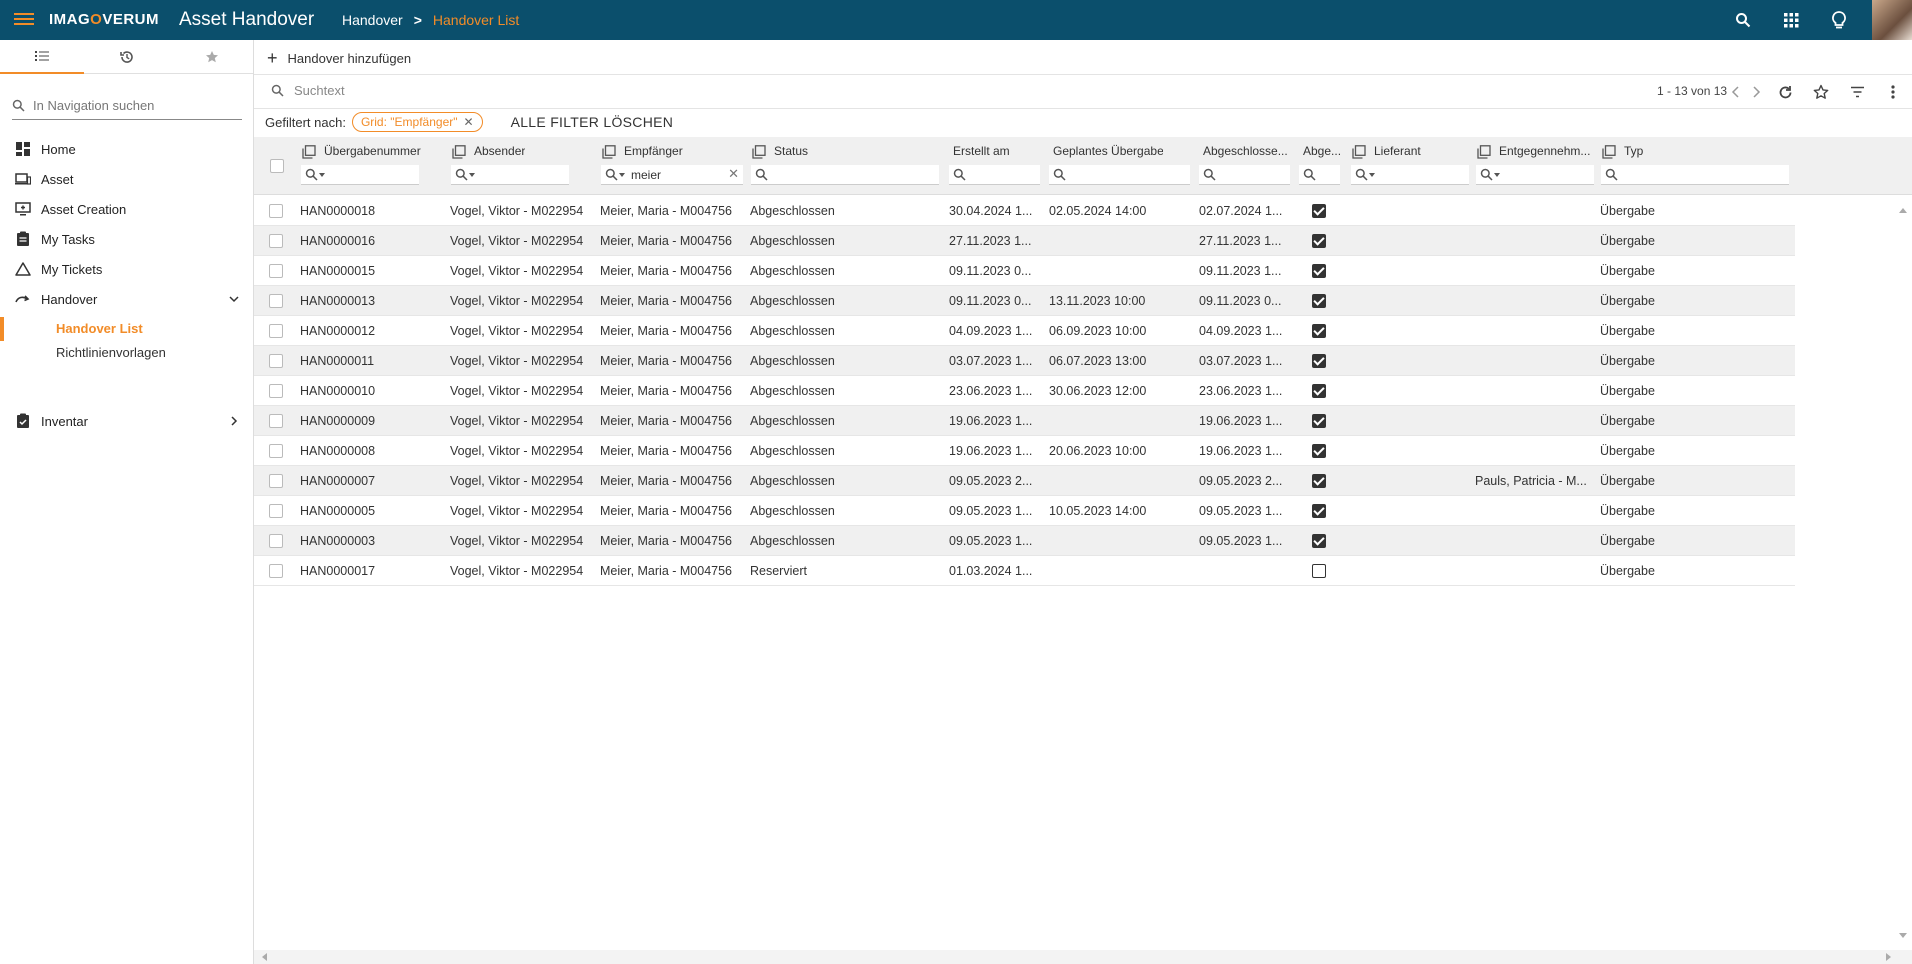 The height and width of the screenshot is (964, 1912). I want to click on column-filter-empfaenger: meier ✕, so click(672, 175).